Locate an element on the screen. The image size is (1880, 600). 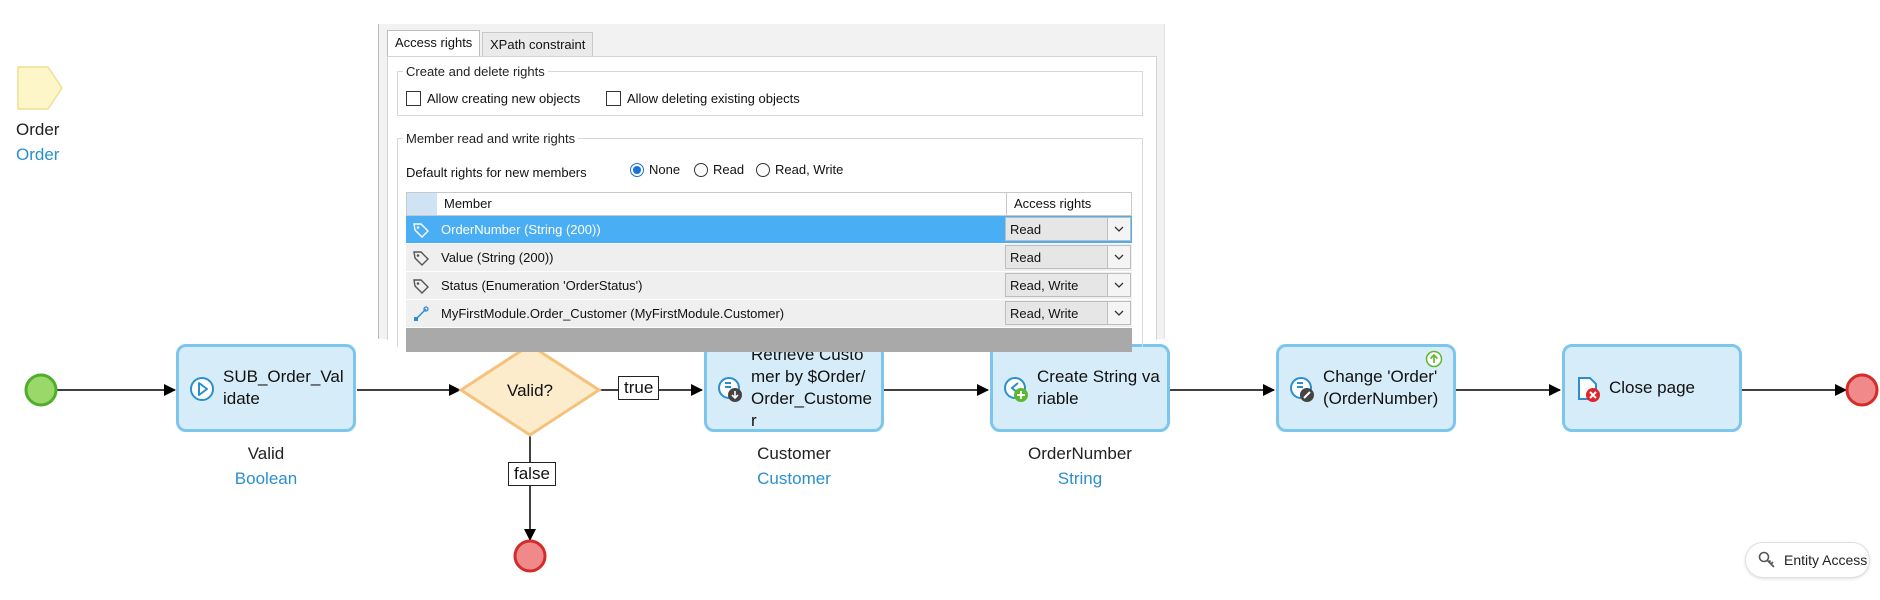
entity-access-button: Entity Access is located at coordinates (1807, 560).